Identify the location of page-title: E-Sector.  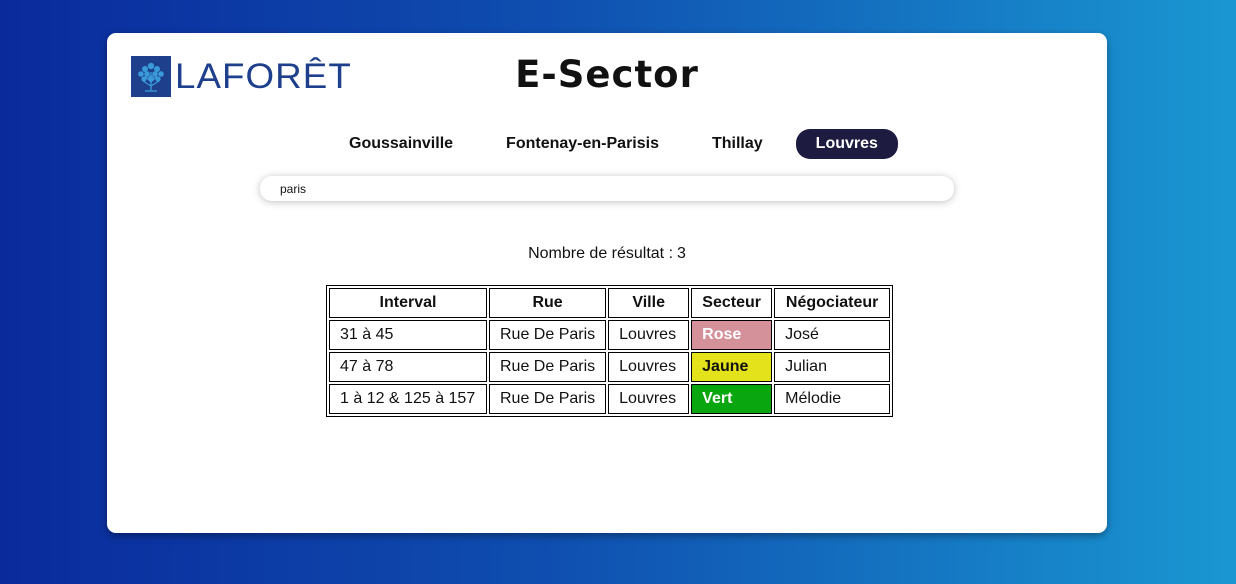
(607, 74).